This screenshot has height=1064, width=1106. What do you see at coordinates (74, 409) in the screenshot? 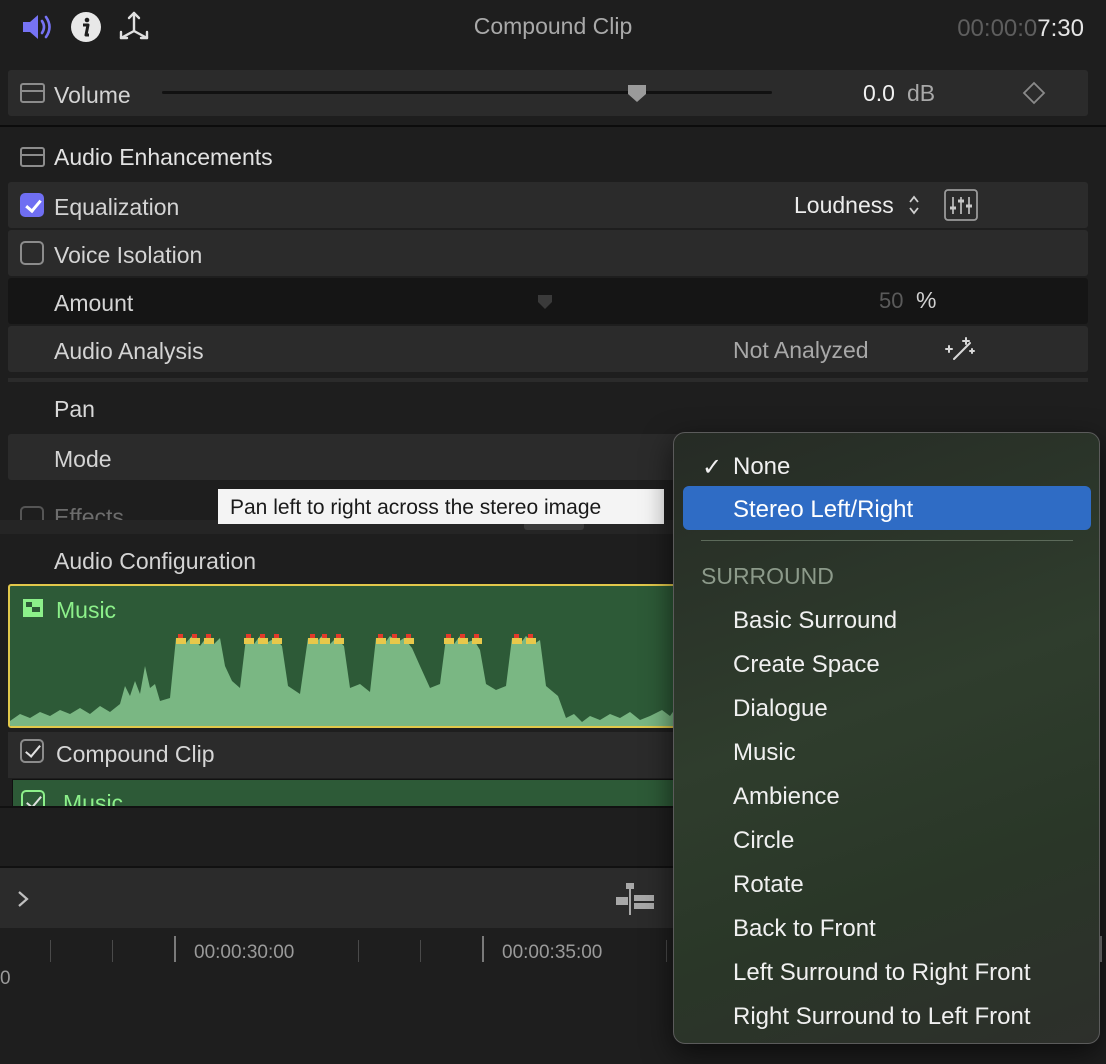
I see `section-title-pan: Pan` at bounding box center [74, 409].